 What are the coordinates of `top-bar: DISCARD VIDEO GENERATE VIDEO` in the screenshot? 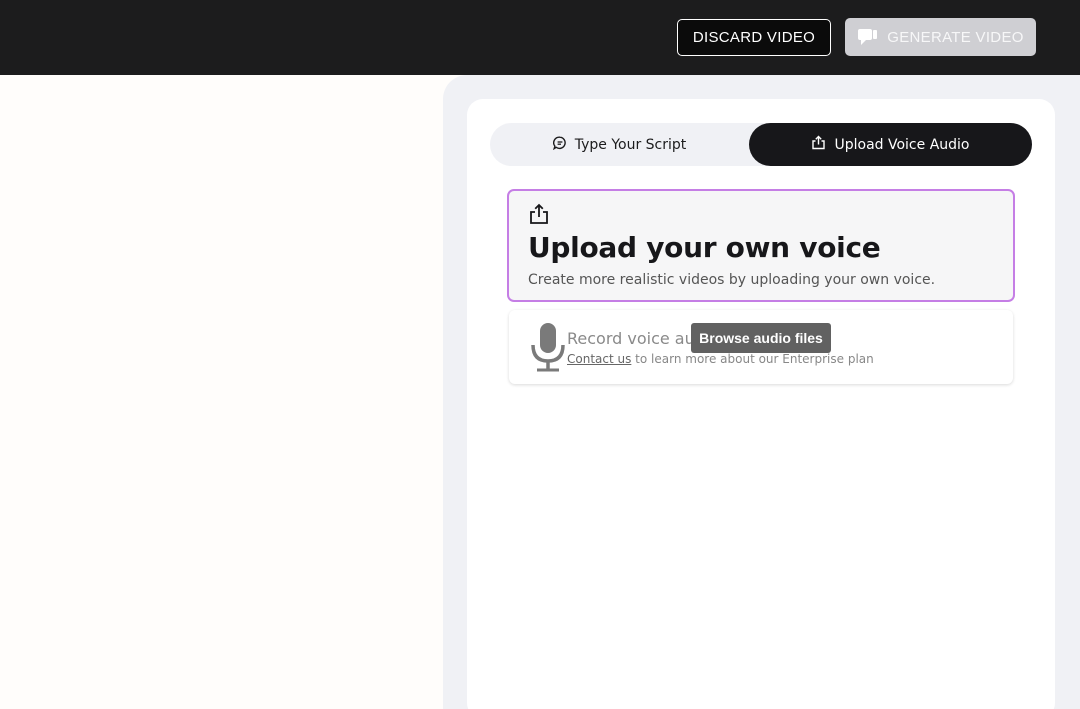 It's located at (540, 37).